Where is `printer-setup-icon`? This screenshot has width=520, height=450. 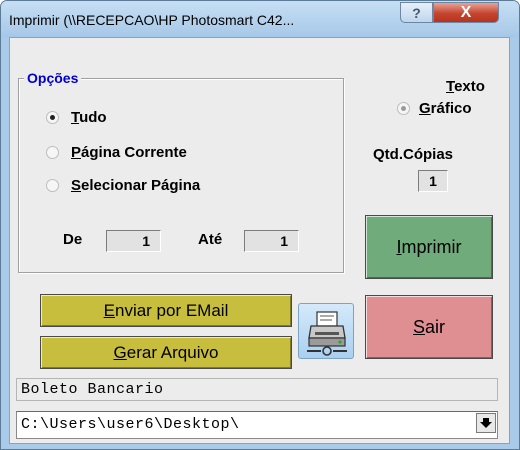
printer-setup-icon is located at coordinates (327, 333).